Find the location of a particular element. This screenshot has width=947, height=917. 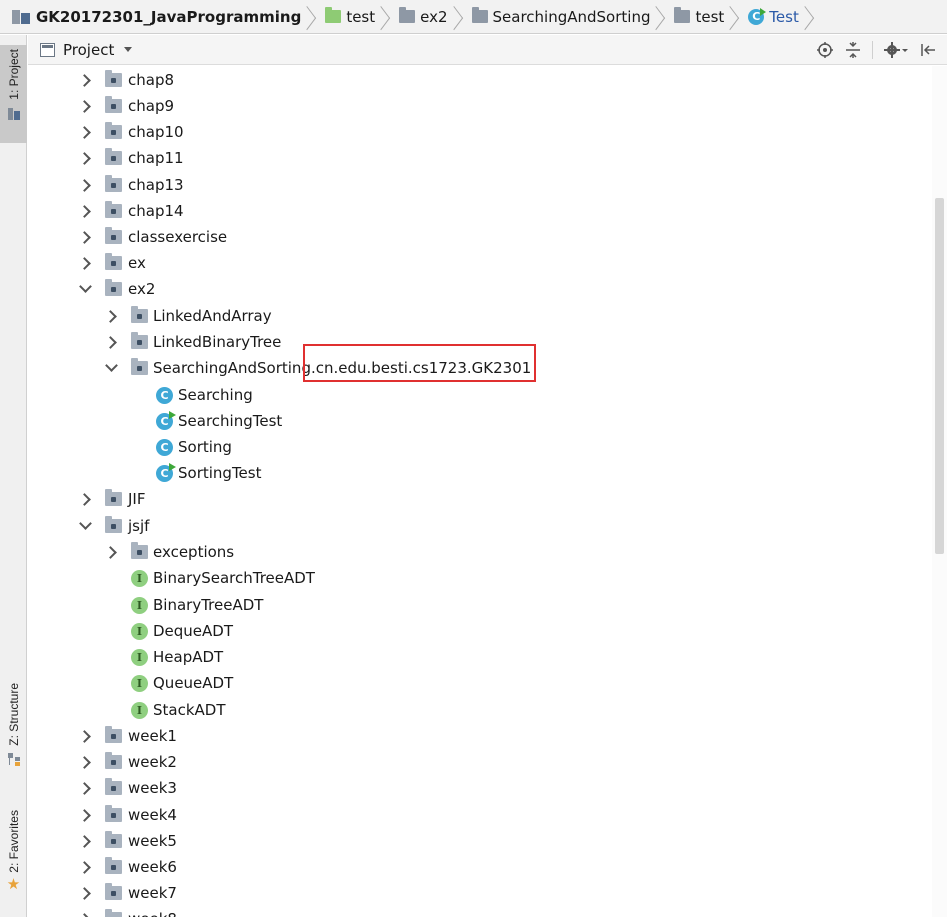

tree-row: I HeapADT is located at coordinates (480, 657).